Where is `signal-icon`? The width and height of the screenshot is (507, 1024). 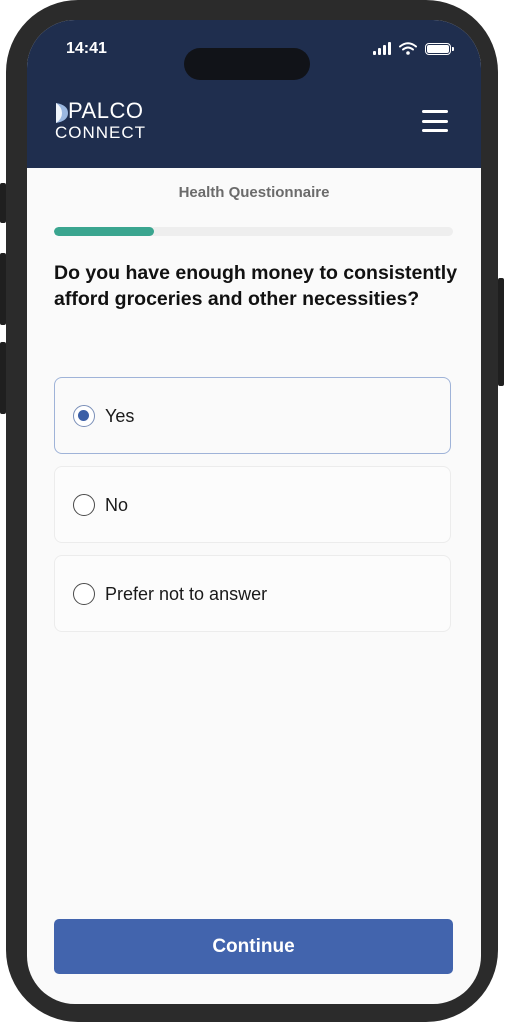 signal-icon is located at coordinates (382, 48).